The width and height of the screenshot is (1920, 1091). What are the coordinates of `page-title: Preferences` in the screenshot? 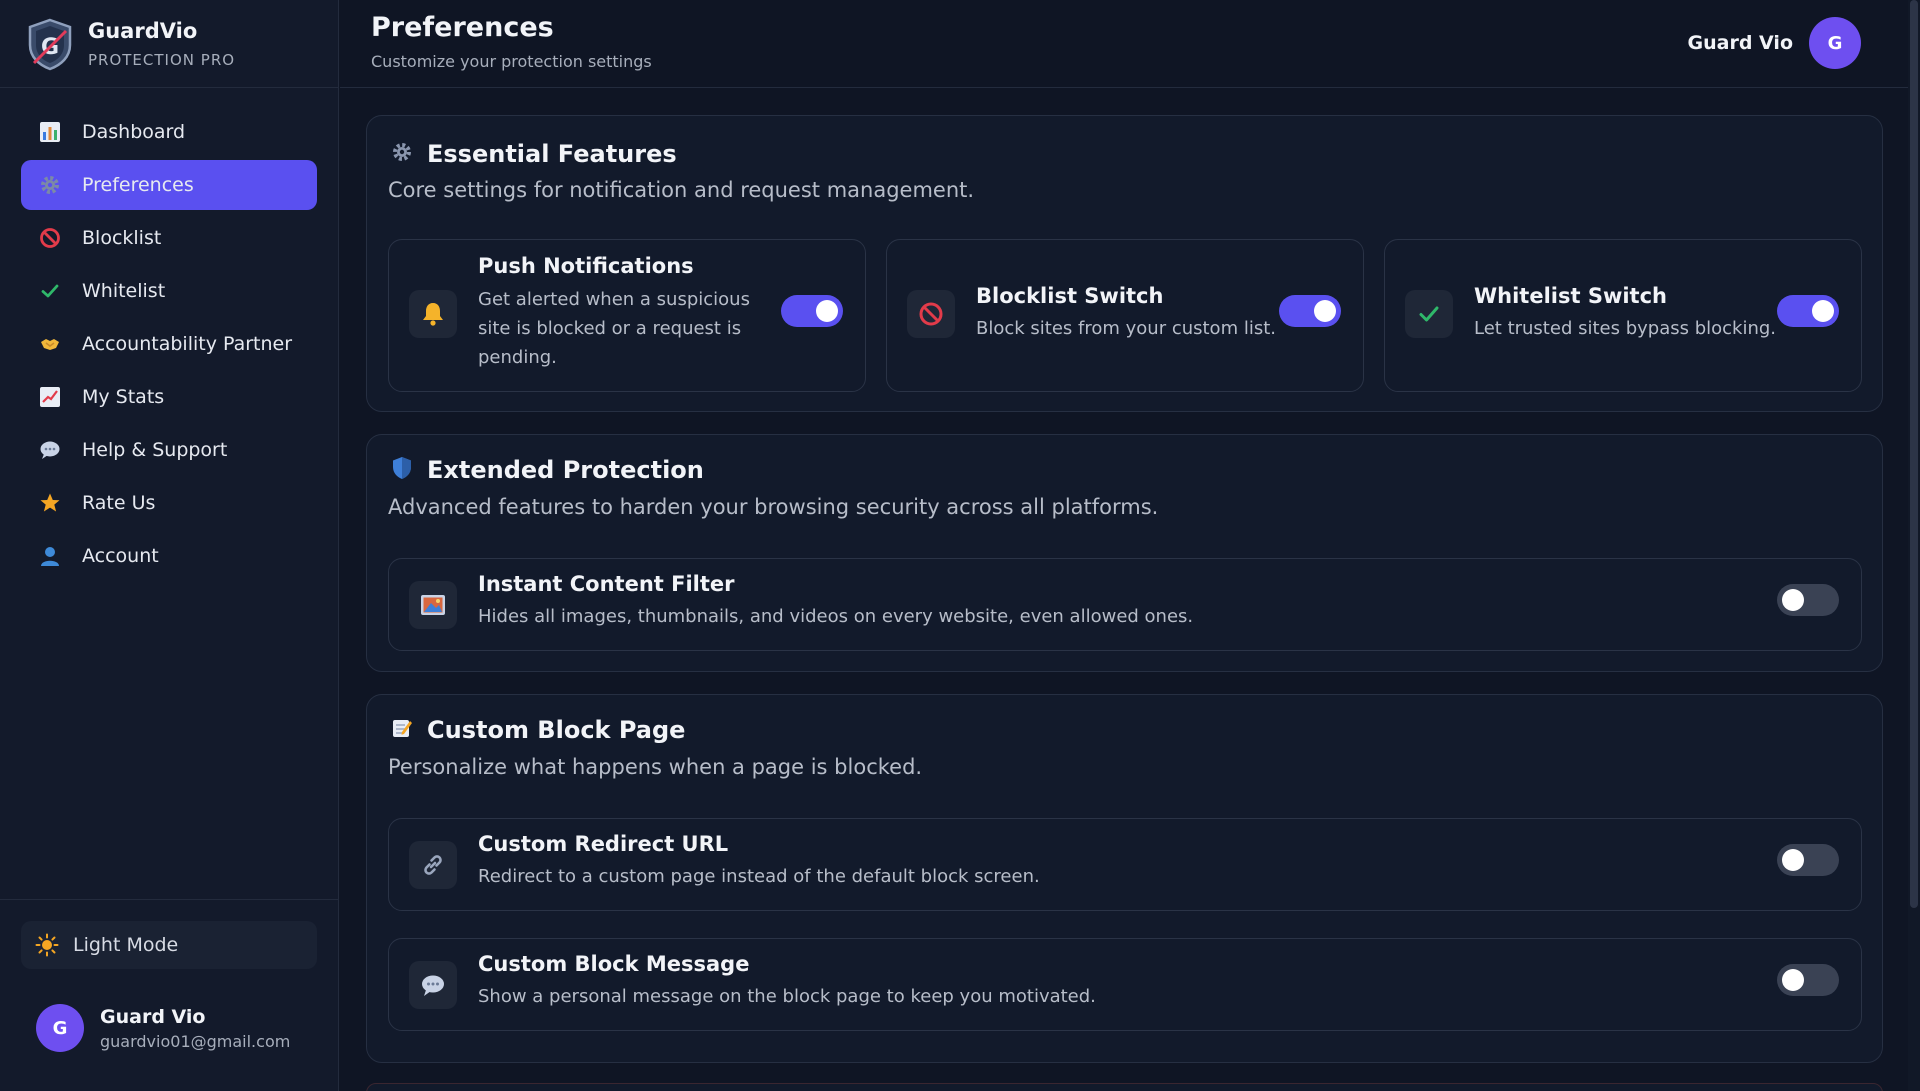 It's located at (462, 27).